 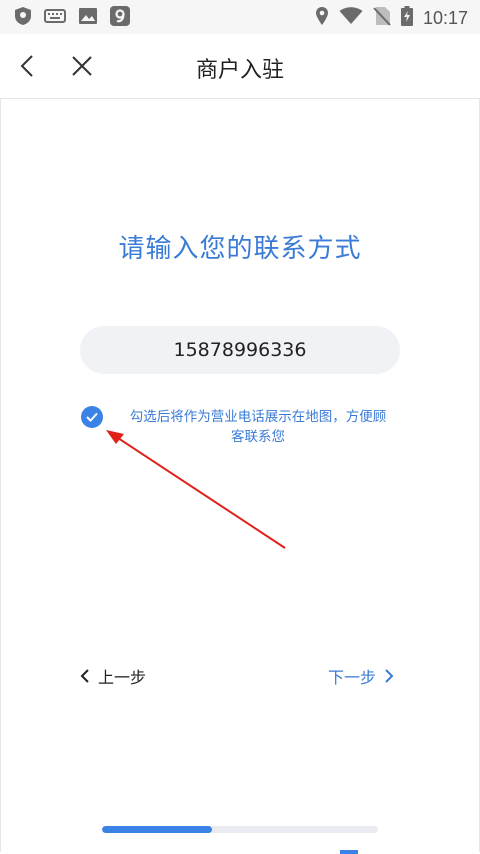 What do you see at coordinates (23, 18) in the screenshot?
I see `shield-icon` at bounding box center [23, 18].